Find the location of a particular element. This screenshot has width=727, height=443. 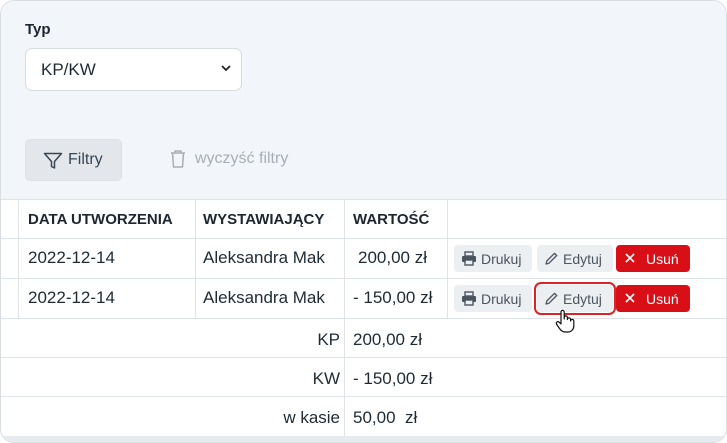

filter-button: Filtry is located at coordinates (73, 160).